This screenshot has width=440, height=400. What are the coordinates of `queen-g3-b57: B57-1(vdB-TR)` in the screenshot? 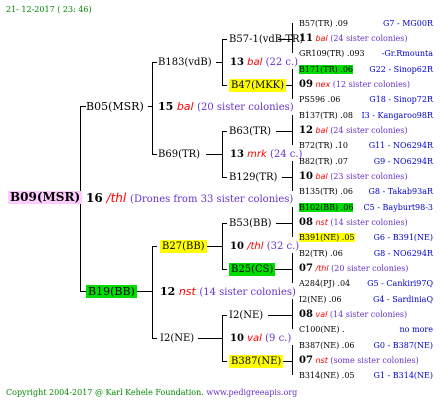 It's located at (266, 39).